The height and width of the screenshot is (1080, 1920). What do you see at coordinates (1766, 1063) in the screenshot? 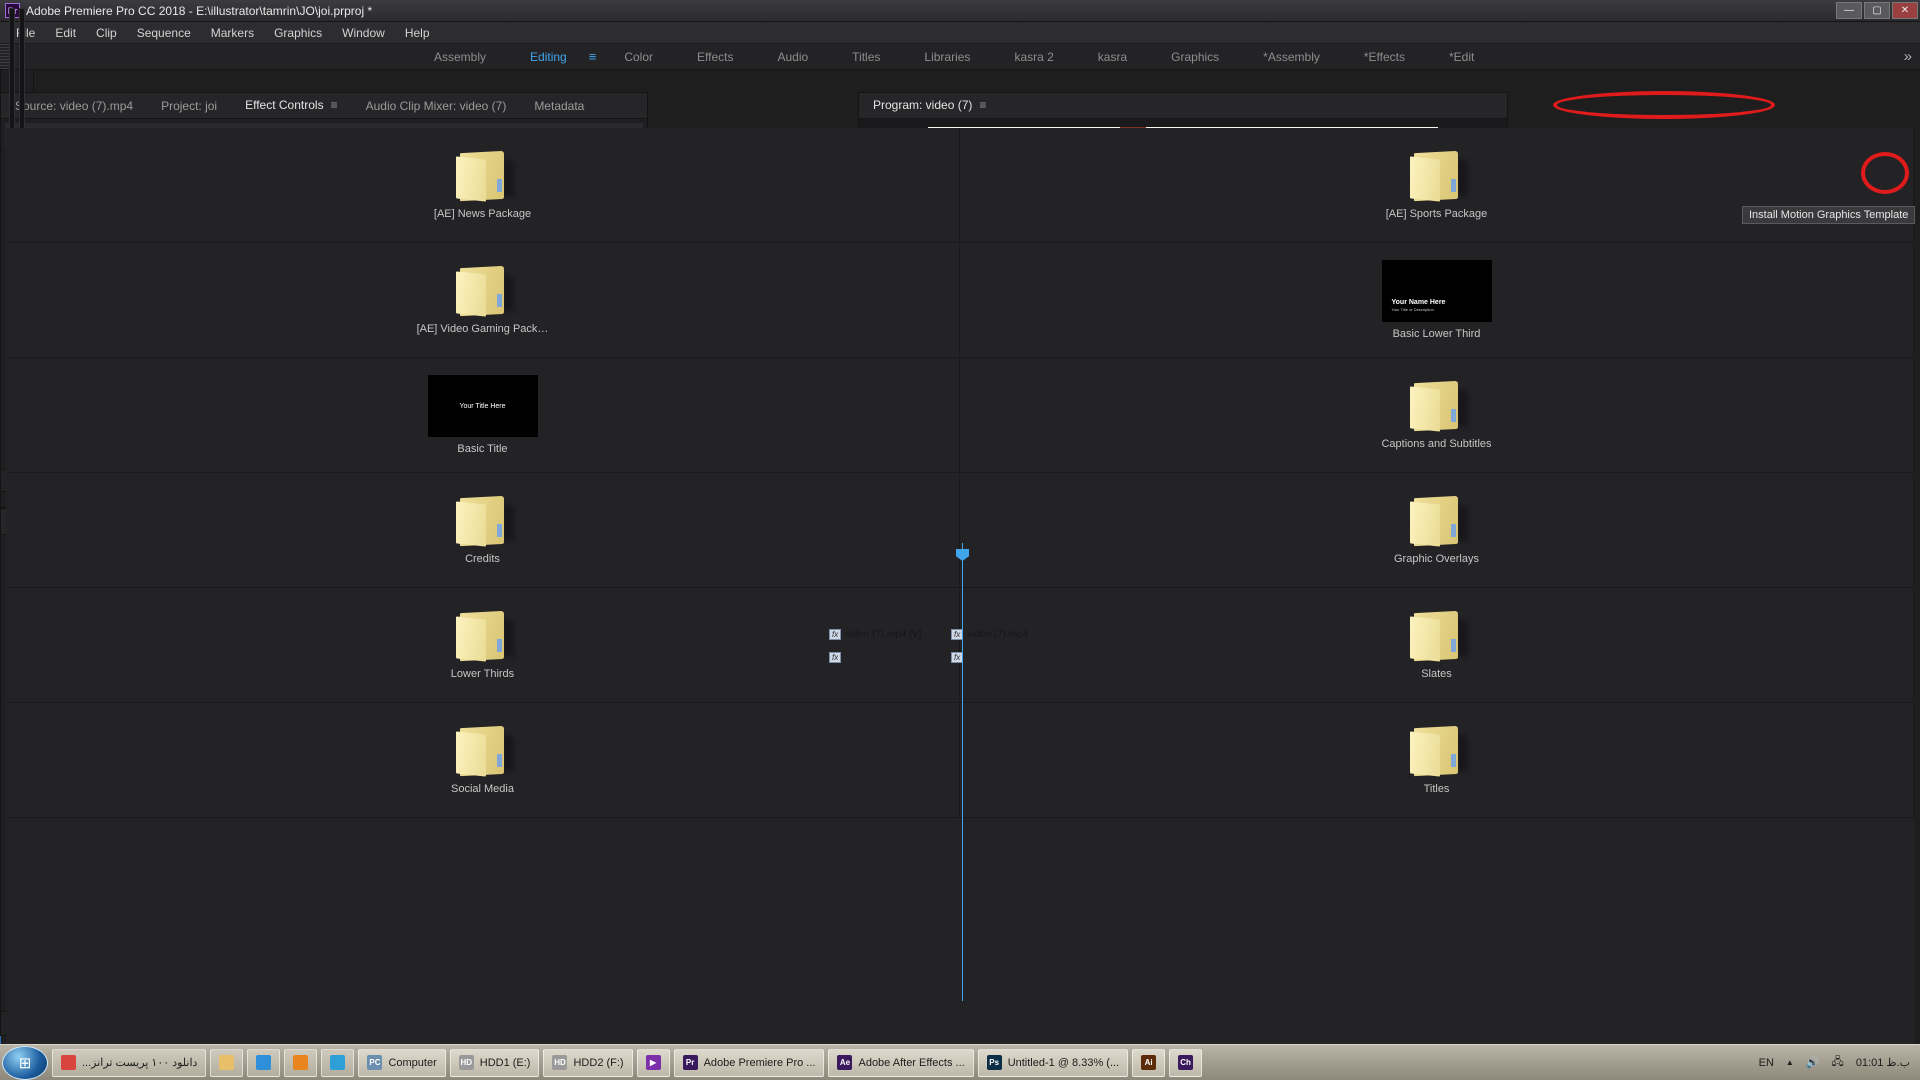
I see `tray-language-indicator: EN` at bounding box center [1766, 1063].